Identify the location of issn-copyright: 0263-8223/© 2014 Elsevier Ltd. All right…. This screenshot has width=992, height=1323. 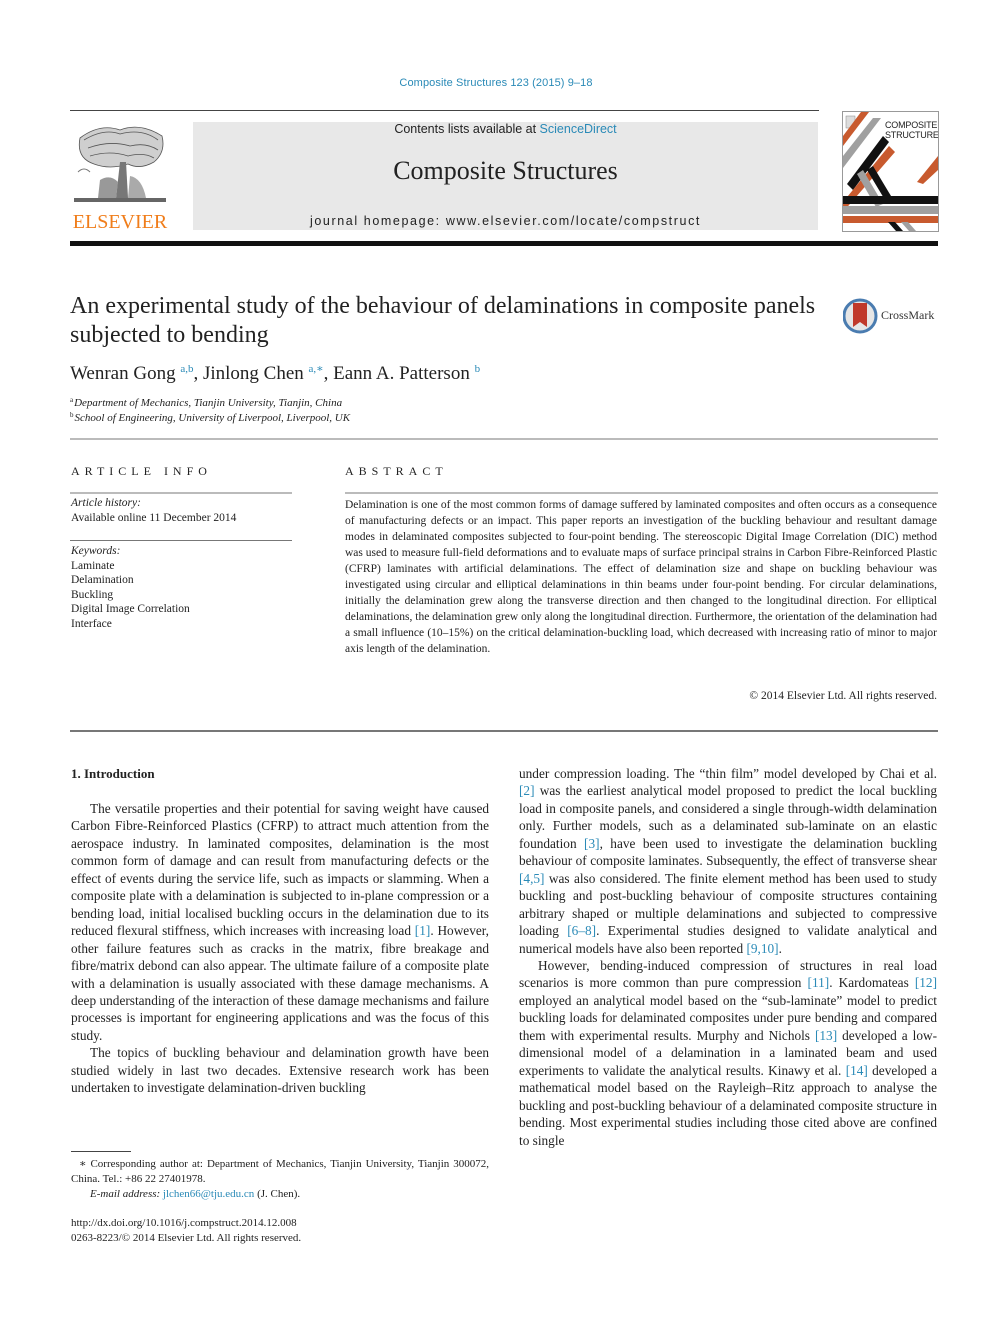
(186, 1238).